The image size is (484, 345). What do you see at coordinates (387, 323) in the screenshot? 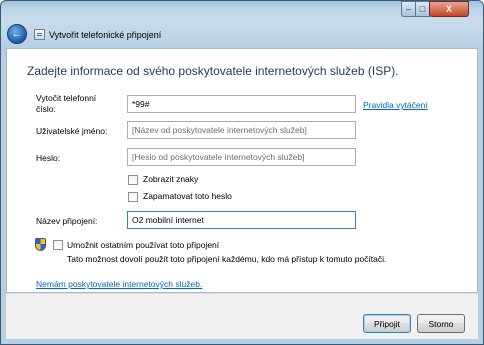
I see `connect-button: Připojit` at bounding box center [387, 323].